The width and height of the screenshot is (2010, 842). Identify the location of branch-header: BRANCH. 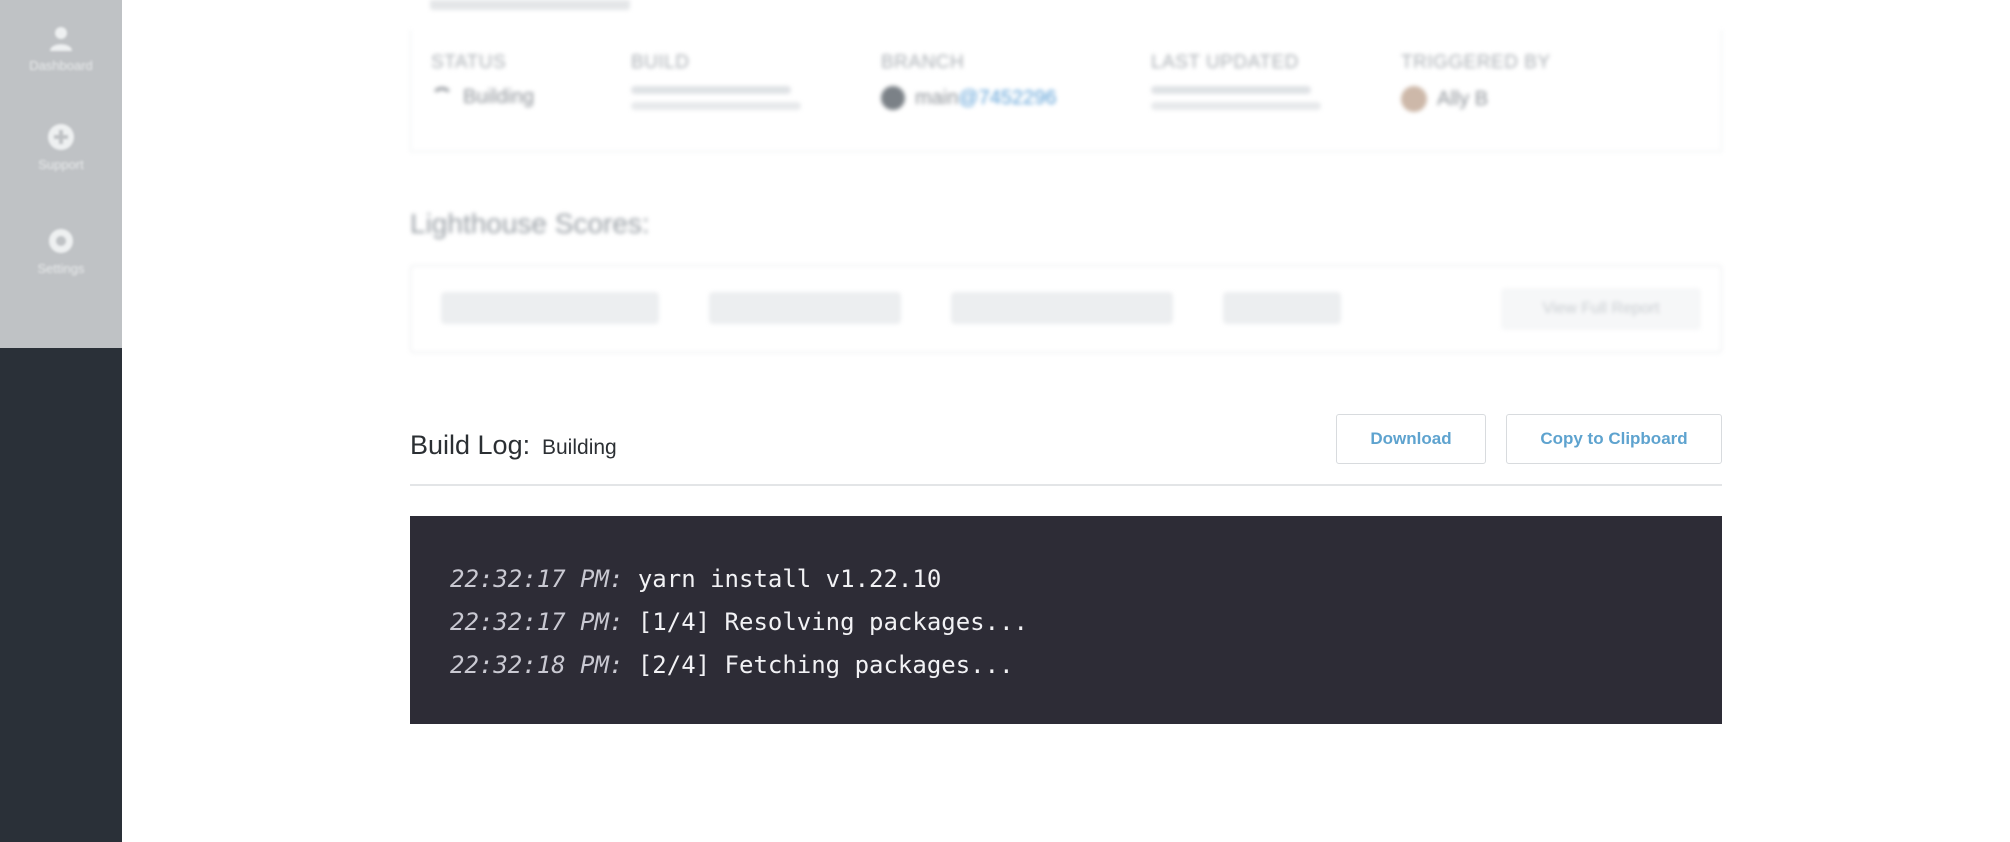
(923, 62).